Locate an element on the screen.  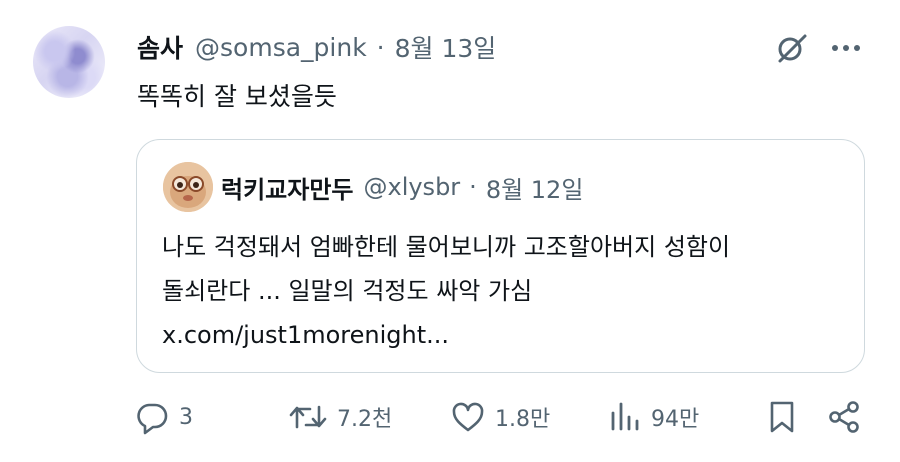
like-button: 1.8만 is located at coordinates (500, 417).